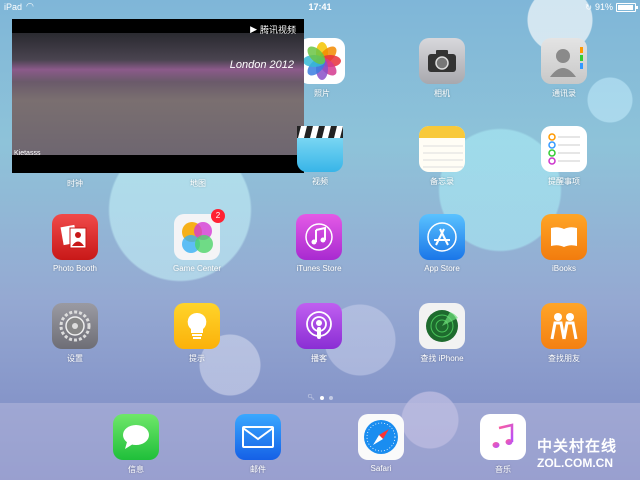 The height and width of the screenshot is (480, 640). What do you see at coordinates (442, 149) in the screenshot?
I see `notes-icon` at bounding box center [442, 149].